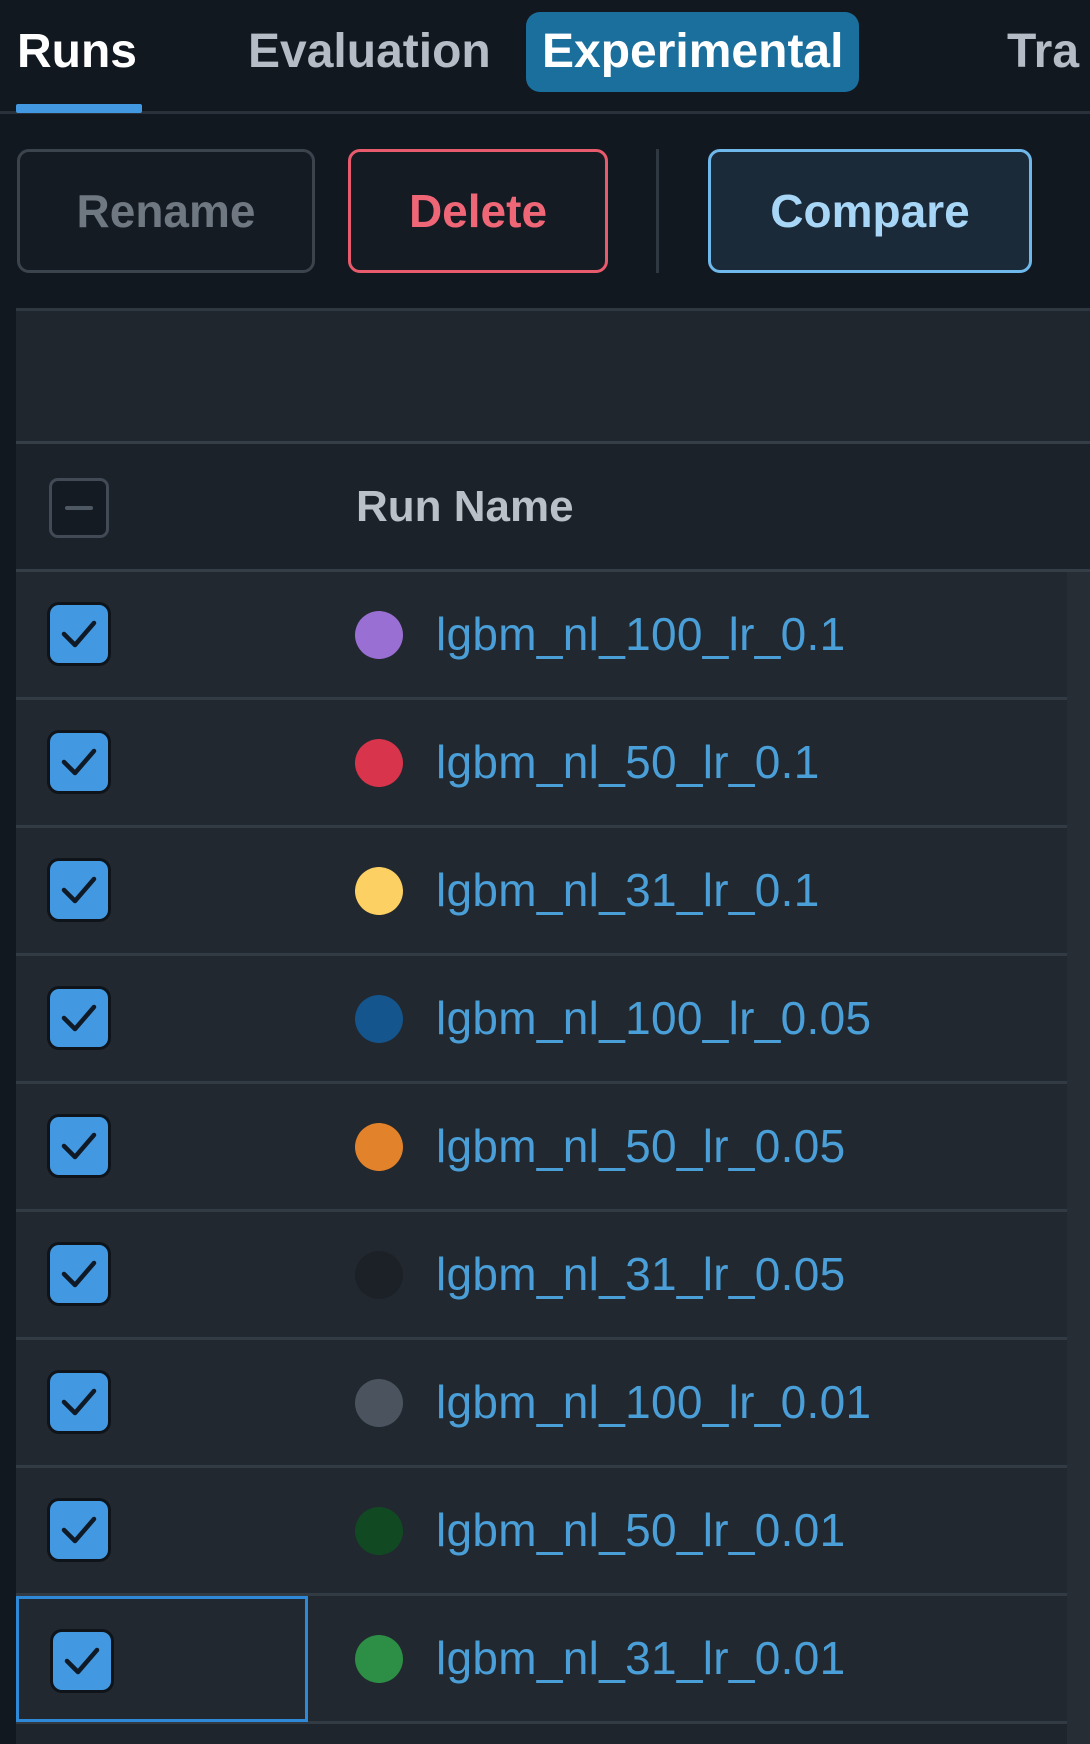  What do you see at coordinates (628, 762) in the screenshot?
I see `run-name-link: lgbm_nl_50_lr_0.1` at bounding box center [628, 762].